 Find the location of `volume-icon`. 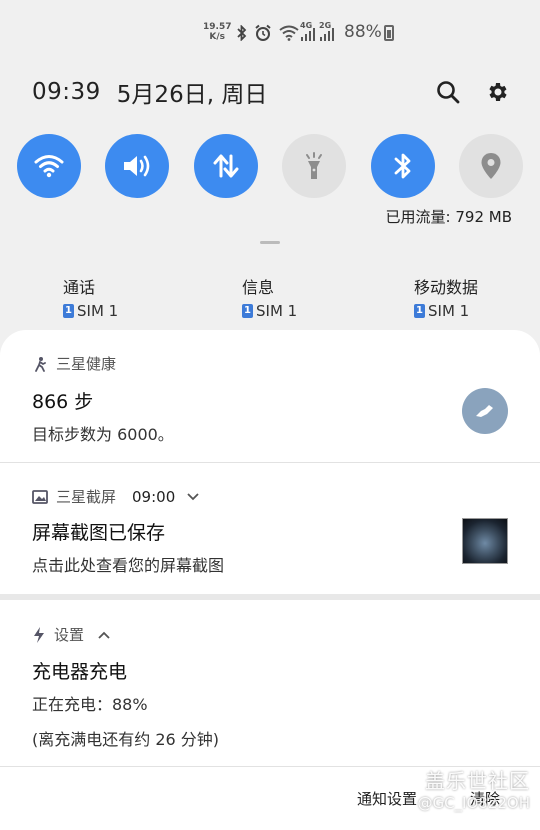

volume-icon is located at coordinates (137, 166).